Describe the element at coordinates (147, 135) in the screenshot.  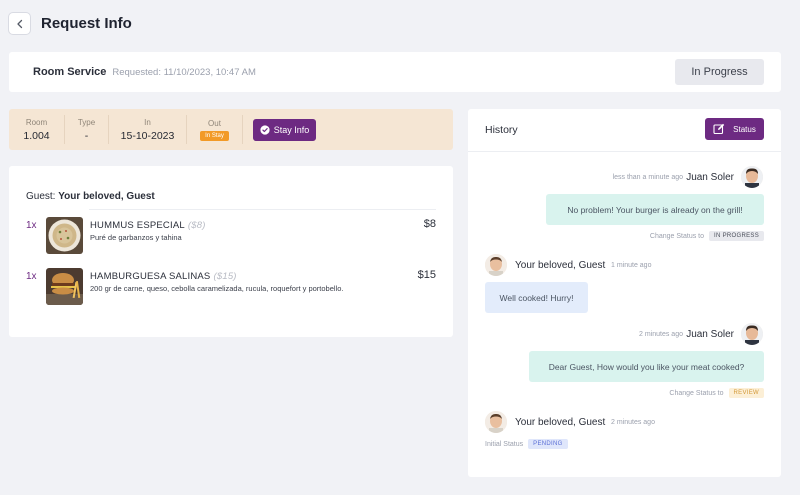
I see `in-value: 15-10-2023` at that location.